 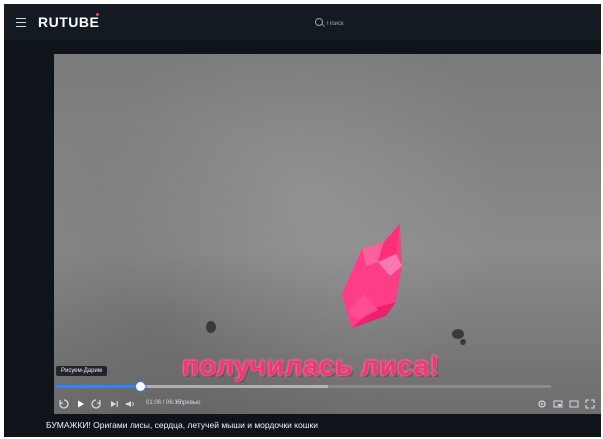 What do you see at coordinates (303, 386) in the screenshot?
I see `progress-bar` at bounding box center [303, 386].